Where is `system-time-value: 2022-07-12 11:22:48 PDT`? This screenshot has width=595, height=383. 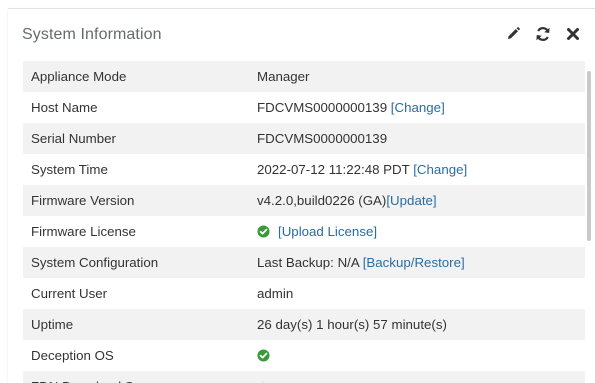
system-time-value: 2022-07-12 11:22:48 PDT is located at coordinates (333, 169).